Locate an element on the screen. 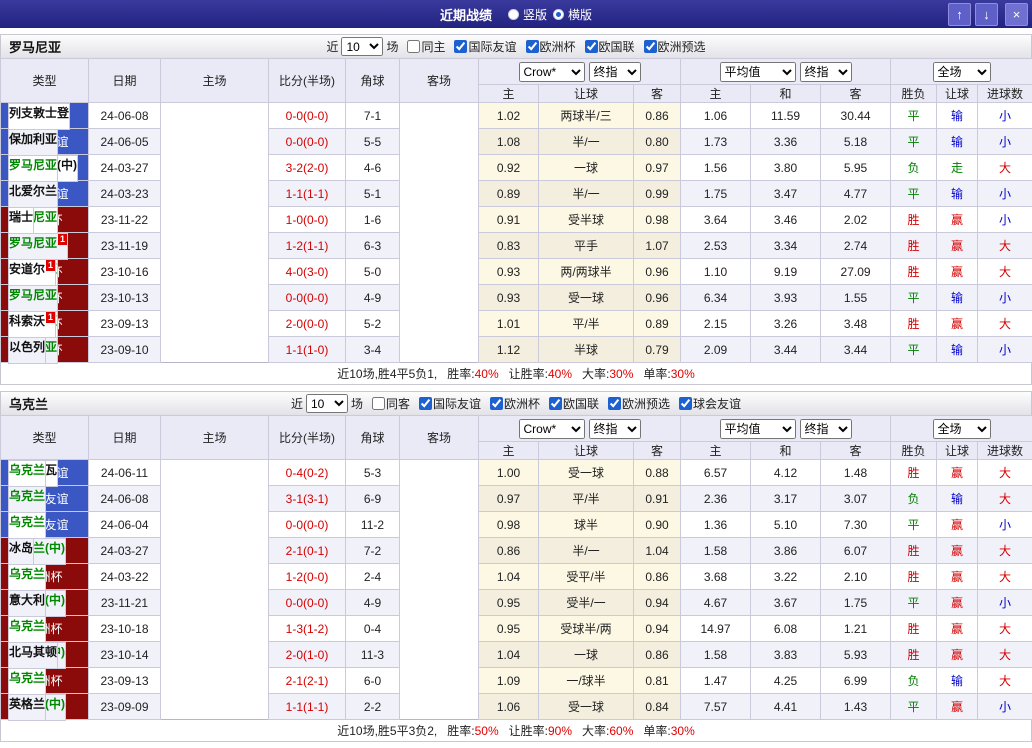 This screenshot has width=1032, height=748. handicap-line-cell: 半球 is located at coordinates (586, 349).